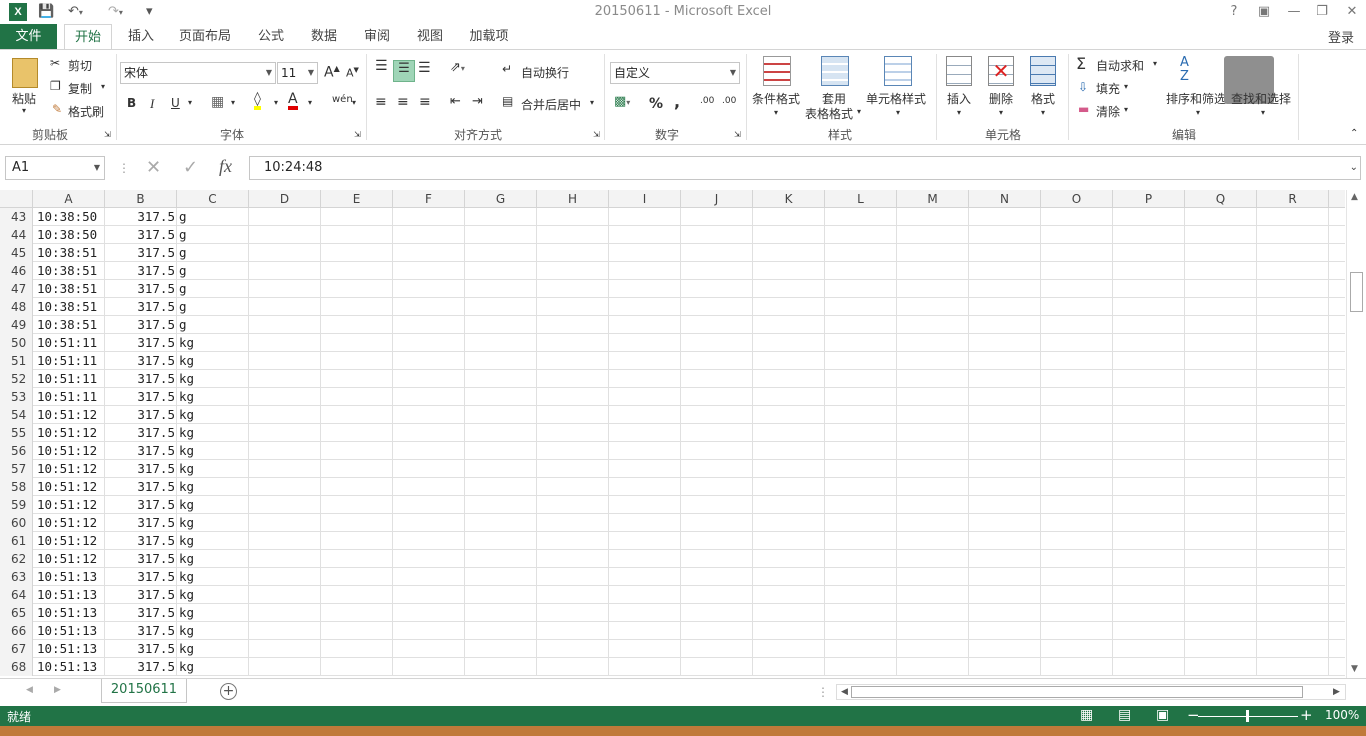 This screenshot has width=1366, height=736. What do you see at coordinates (103, 86) in the screenshot?
I see `copy-dropdown-icon: ▾` at bounding box center [103, 86].